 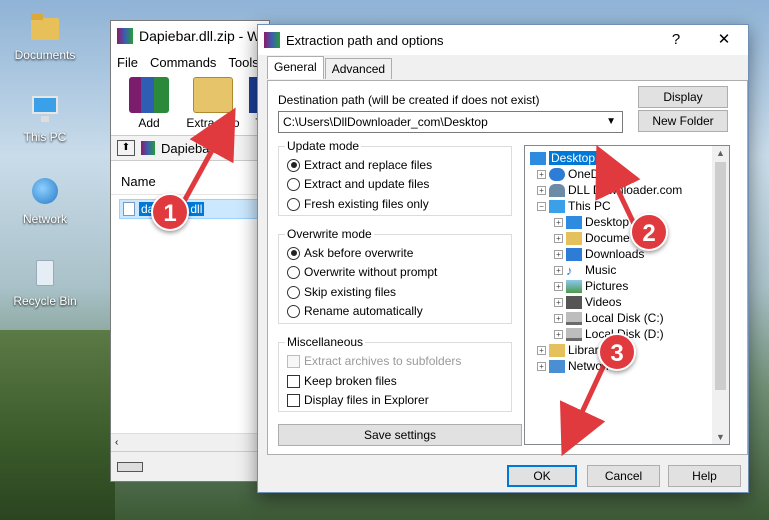 I want to click on step-marker-3: 3, so click(x=617, y=352).